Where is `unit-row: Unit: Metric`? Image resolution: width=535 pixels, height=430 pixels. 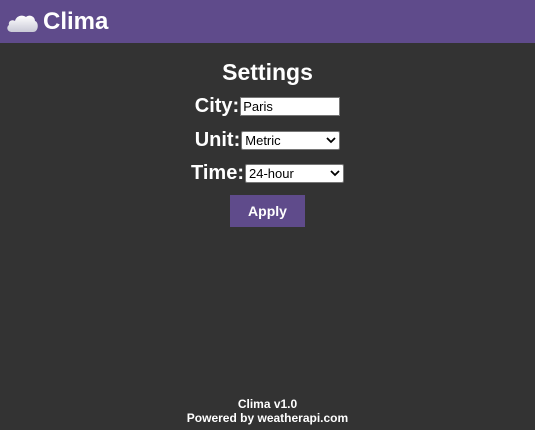
unit-row: Unit: Metric is located at coordinates (267, 140).